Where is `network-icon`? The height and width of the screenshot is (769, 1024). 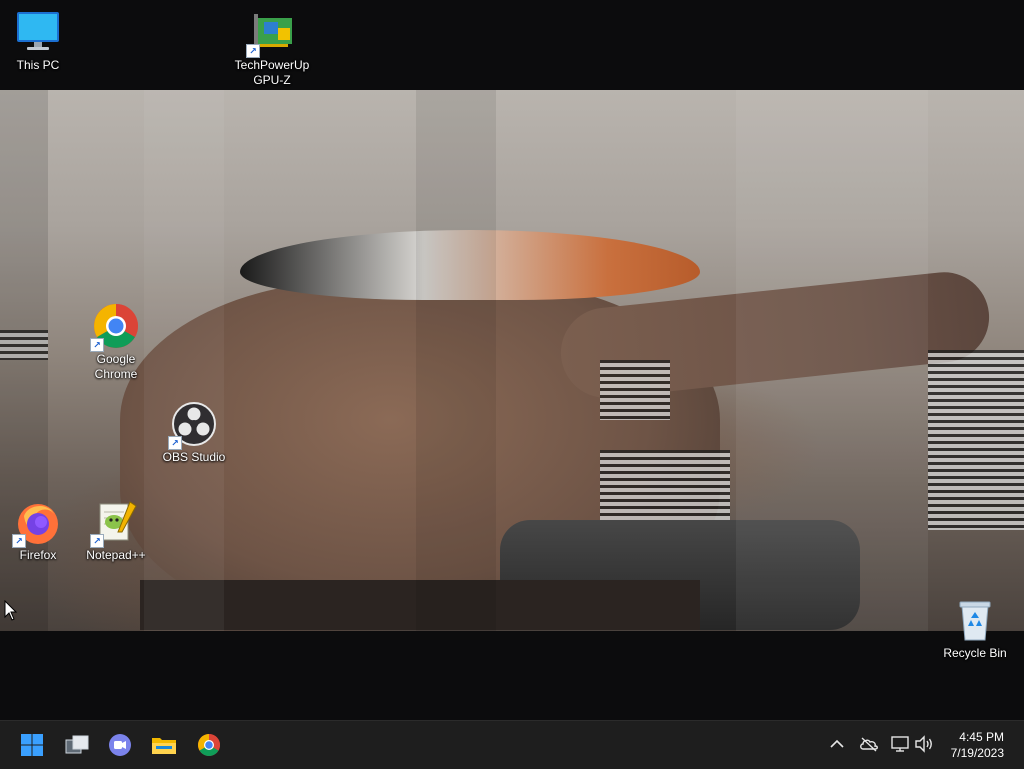 network-icon is located at coordinates (900, 744).